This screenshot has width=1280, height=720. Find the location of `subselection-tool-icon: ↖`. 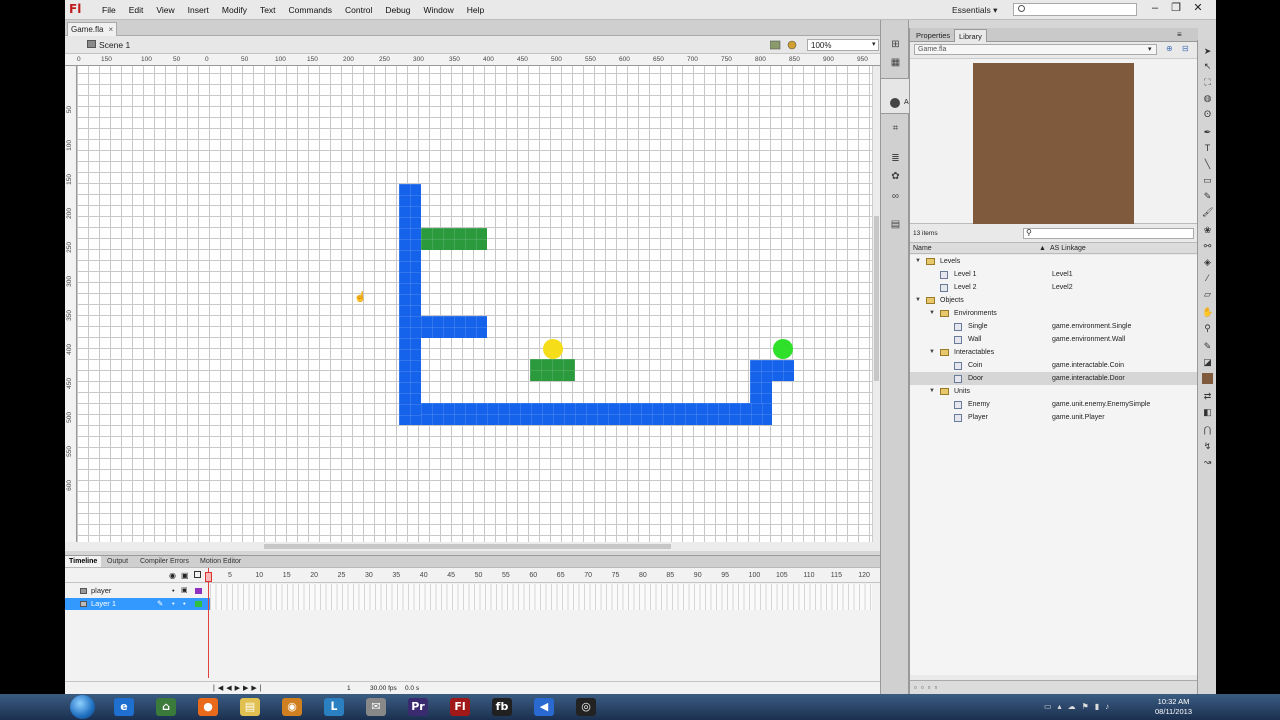

subselection-tool-icon: ↖ is located at coordinates (1207, 66).